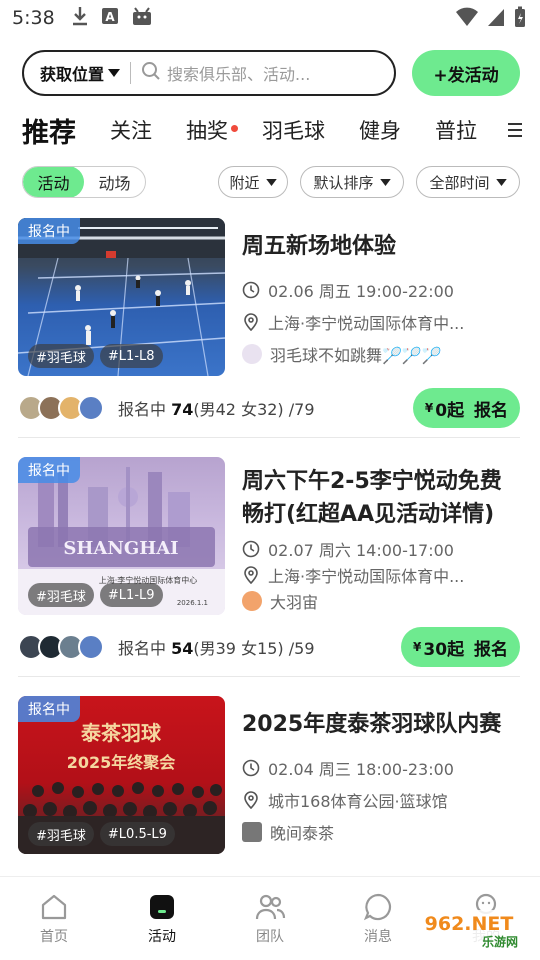 This screenshot has height=960, width=540. I want to click on card-footer: 报名中 74(男42 女32) /79 ¥0起 报名, so click(269, 408).